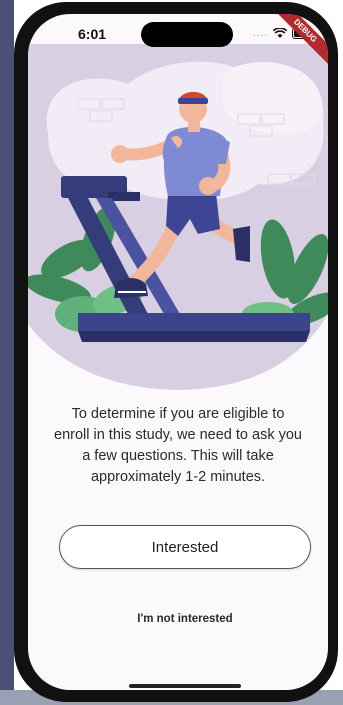 Image resolution: width=343 pixels, height=705 pixels. What do you see at coordinates (280, 33) in the screenshot?
I see `wifi-icon` at bounding box center [280, 33].